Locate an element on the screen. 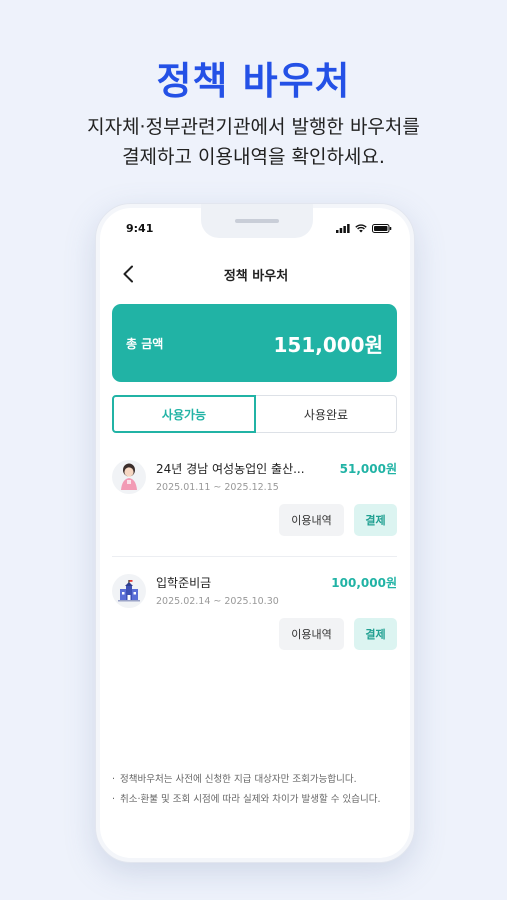 This screenshot has width=507, height=900. signal-icon is located at coordinates (343, 228).